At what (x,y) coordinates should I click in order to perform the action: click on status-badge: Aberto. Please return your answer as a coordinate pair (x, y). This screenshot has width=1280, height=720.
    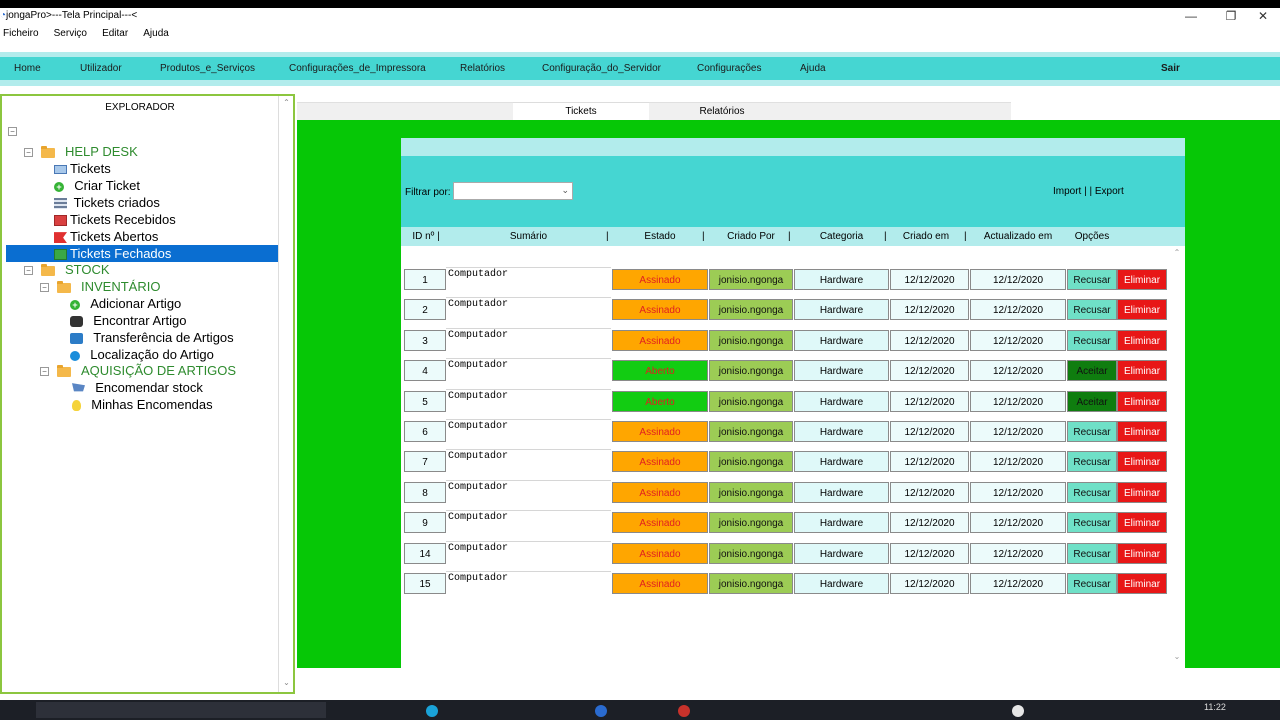
    Looking at the image, I should click on (660, 371).